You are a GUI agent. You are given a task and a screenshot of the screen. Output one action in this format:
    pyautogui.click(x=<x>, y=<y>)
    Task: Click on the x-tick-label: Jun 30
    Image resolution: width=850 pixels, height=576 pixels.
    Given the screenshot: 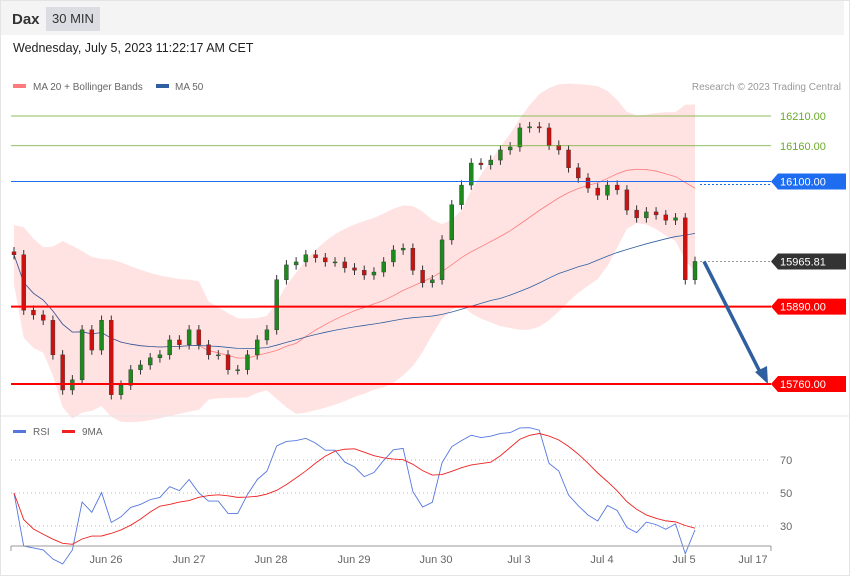 What is the action you would take?
    pyautogui.click(x=435, y=560)
    